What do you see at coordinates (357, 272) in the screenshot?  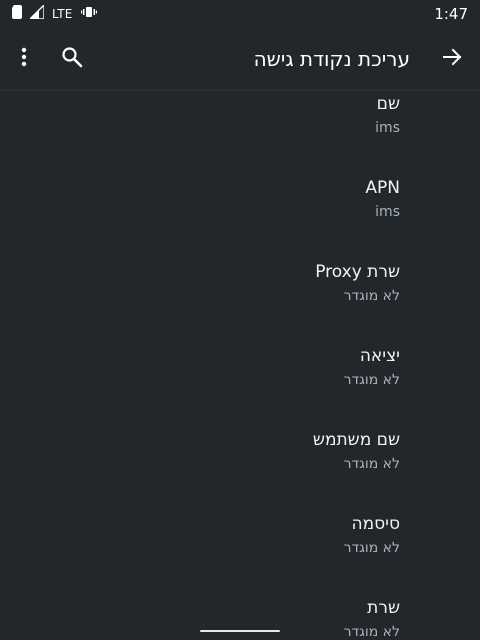 I see `pref-title: שרת Proxy` at bounding box center [357, 272].